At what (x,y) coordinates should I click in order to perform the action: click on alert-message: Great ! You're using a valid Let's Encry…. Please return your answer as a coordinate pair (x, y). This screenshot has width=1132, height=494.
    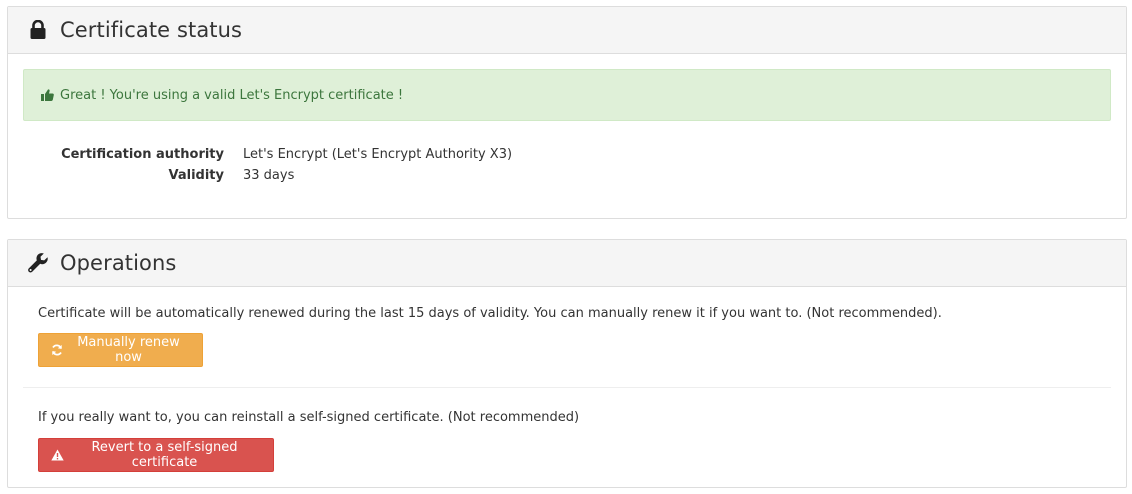
    Looking at the image, I should click on (232, 95).